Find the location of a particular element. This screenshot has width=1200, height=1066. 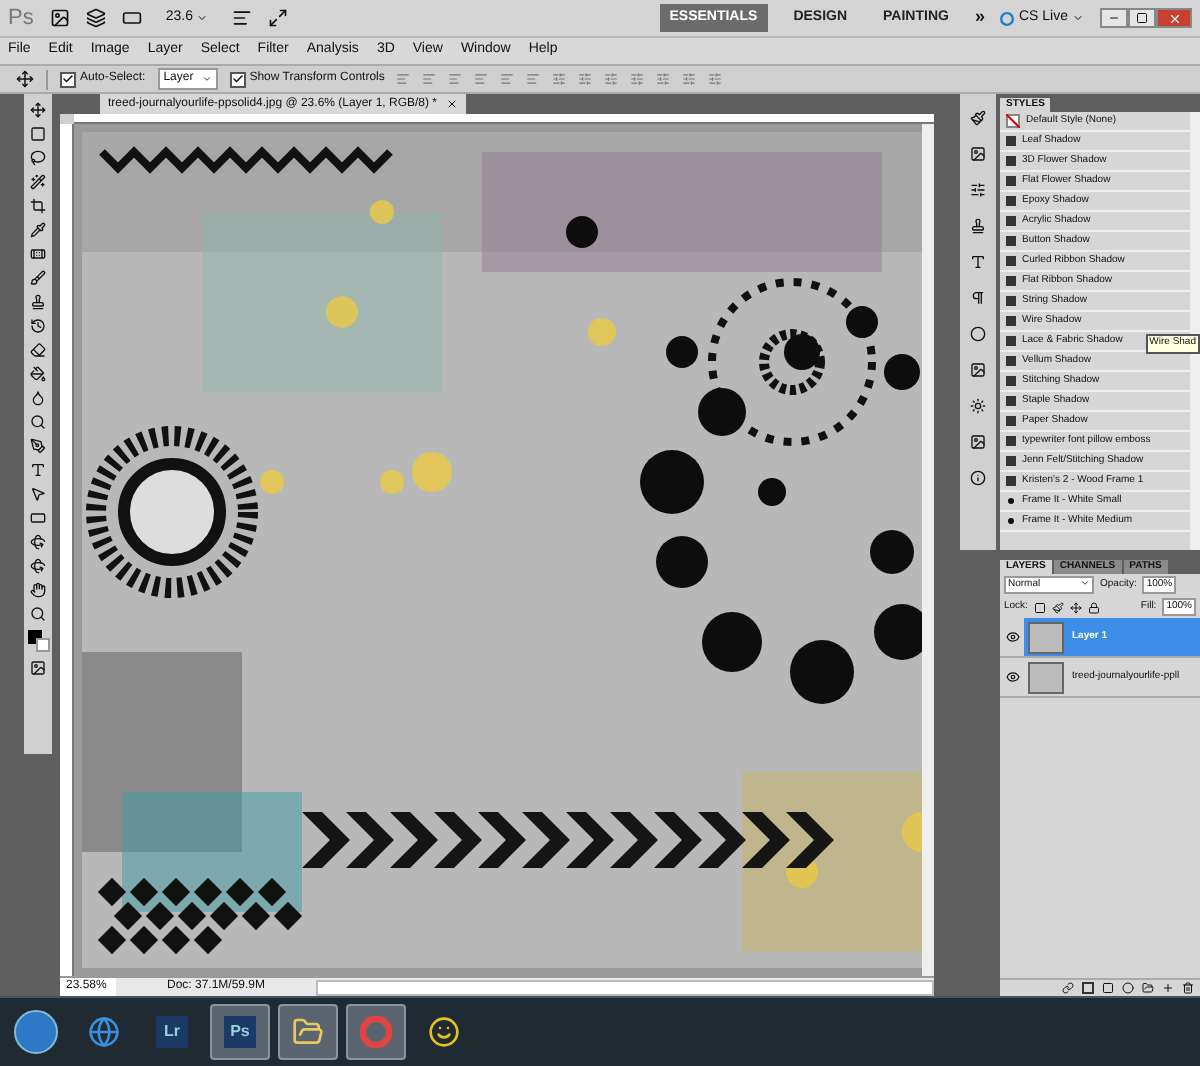

no-style-icon is located at coordinates (1013, 121).